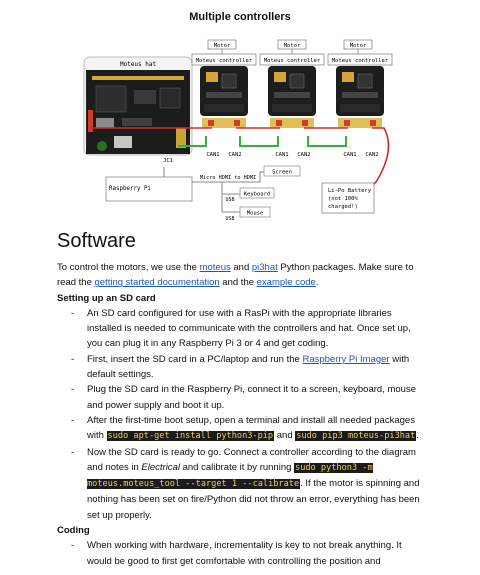  I want to click on sd-item-5-text-mid: and calibrate it by running, so click(237, 467).